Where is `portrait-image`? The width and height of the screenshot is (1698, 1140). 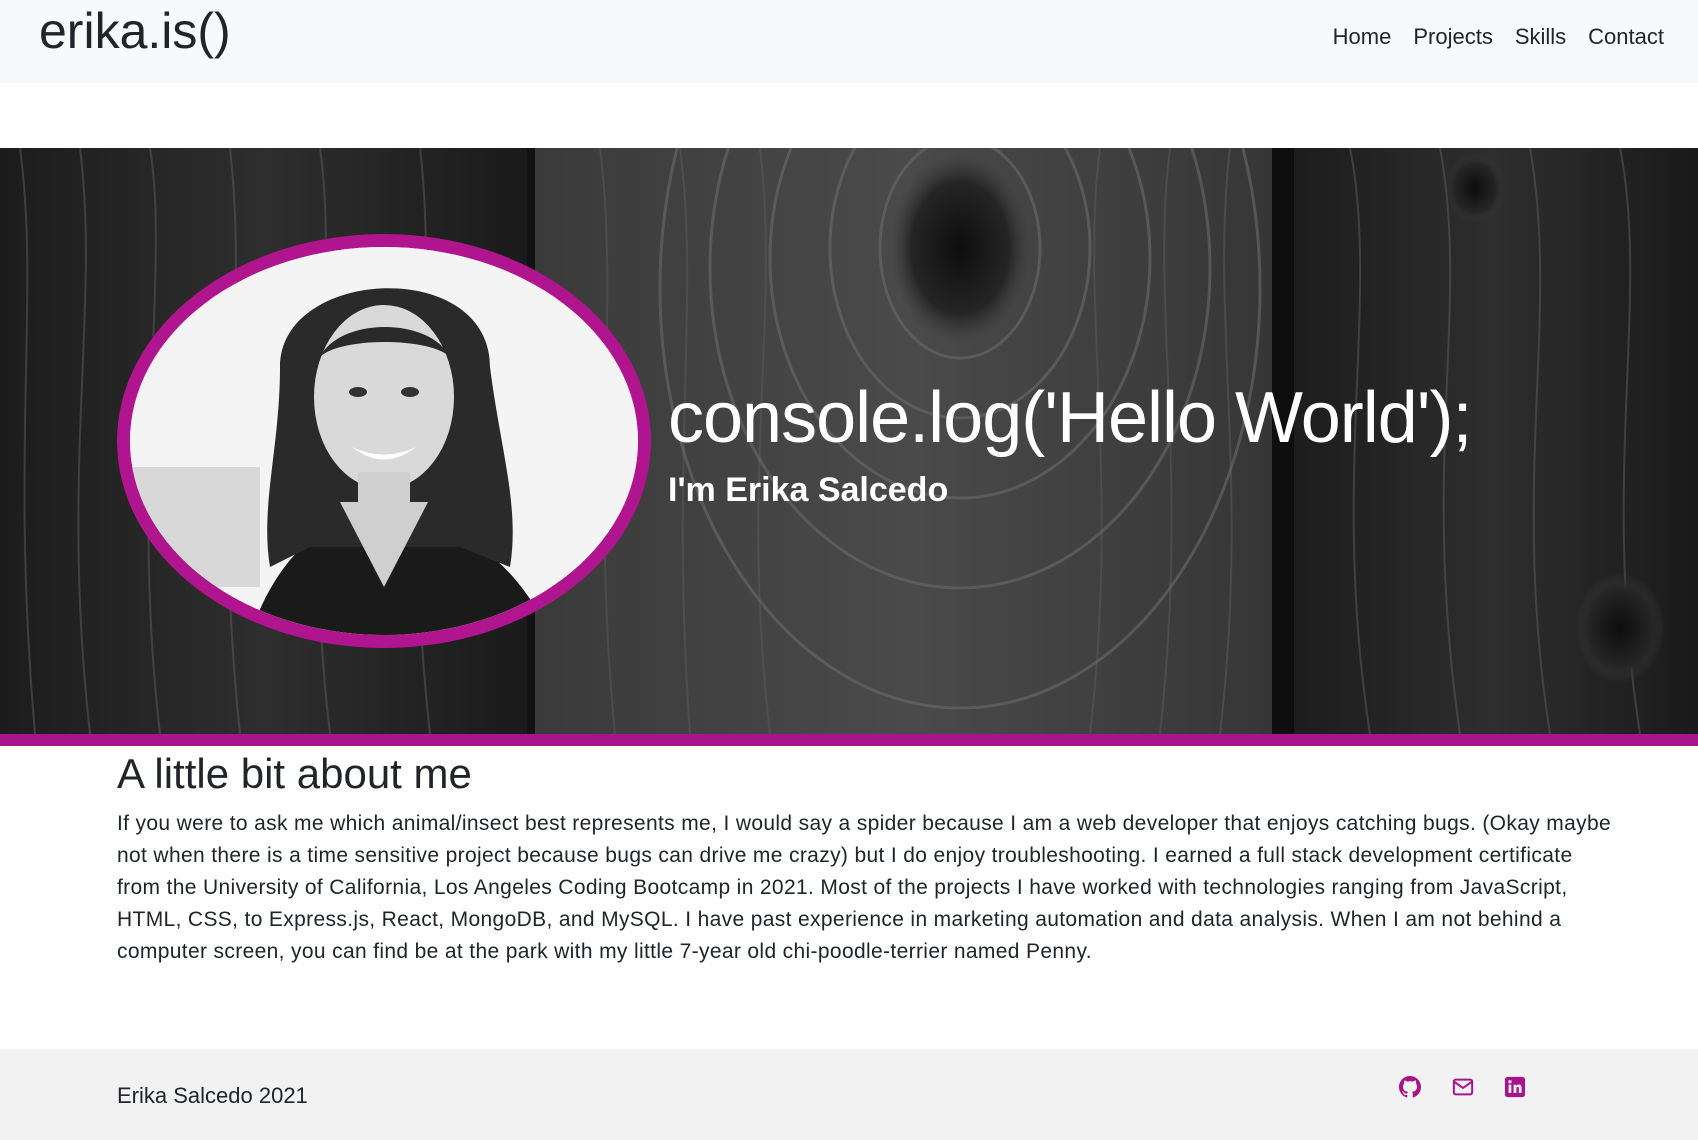
portrait-image is located at coordinates (384, 441).